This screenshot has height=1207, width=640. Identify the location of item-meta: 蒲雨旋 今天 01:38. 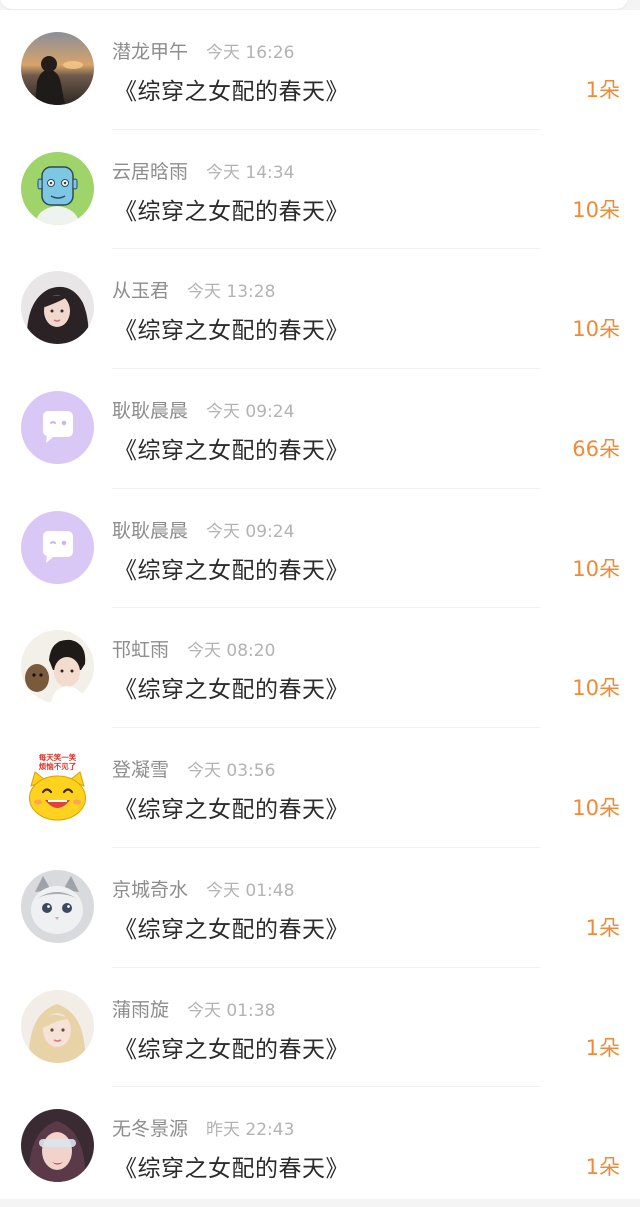
(193, 1008).